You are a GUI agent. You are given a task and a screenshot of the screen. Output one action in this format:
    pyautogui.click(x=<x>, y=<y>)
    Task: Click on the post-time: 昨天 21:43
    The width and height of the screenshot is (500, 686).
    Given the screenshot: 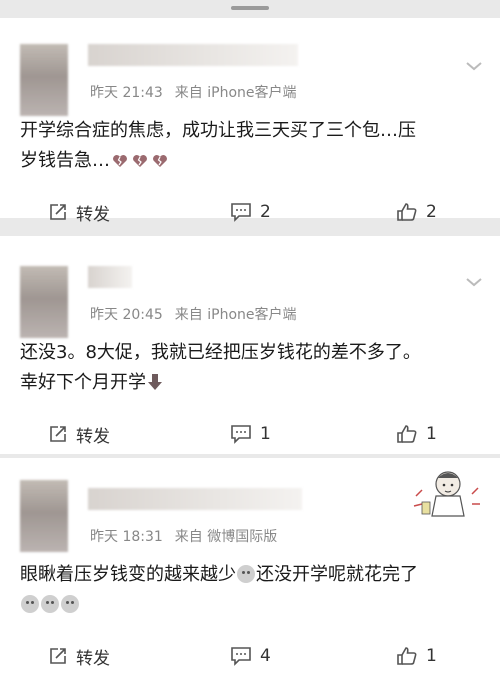 What is the action you would take?
    pyautogui.click(x=126, y=93)
    